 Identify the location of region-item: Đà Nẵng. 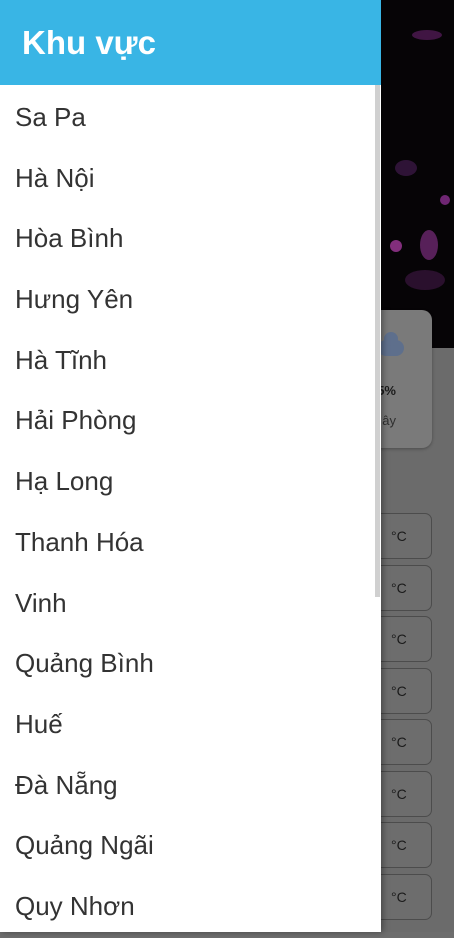
(190, 783).